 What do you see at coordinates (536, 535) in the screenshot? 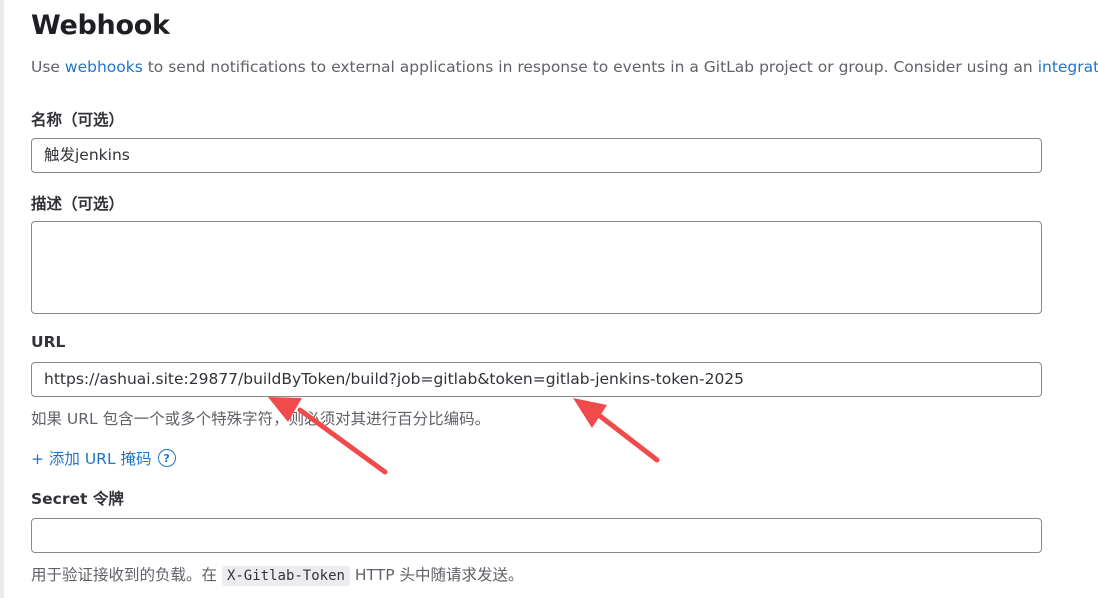
I see `secret-token-input` at bounding box center [536, 535].